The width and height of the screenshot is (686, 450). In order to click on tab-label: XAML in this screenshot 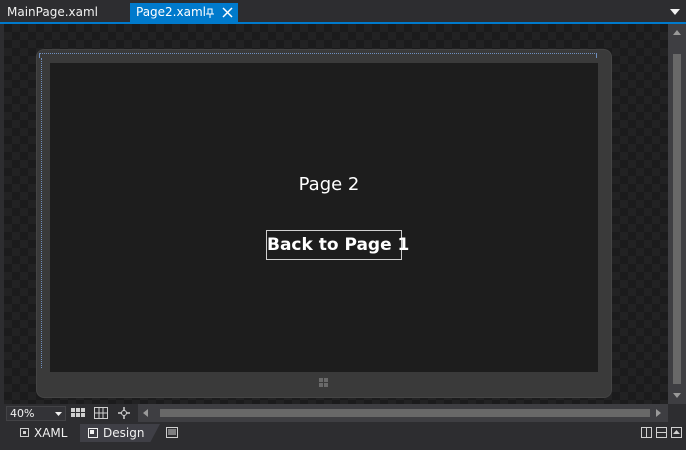, I will do `click(51, 433)`.